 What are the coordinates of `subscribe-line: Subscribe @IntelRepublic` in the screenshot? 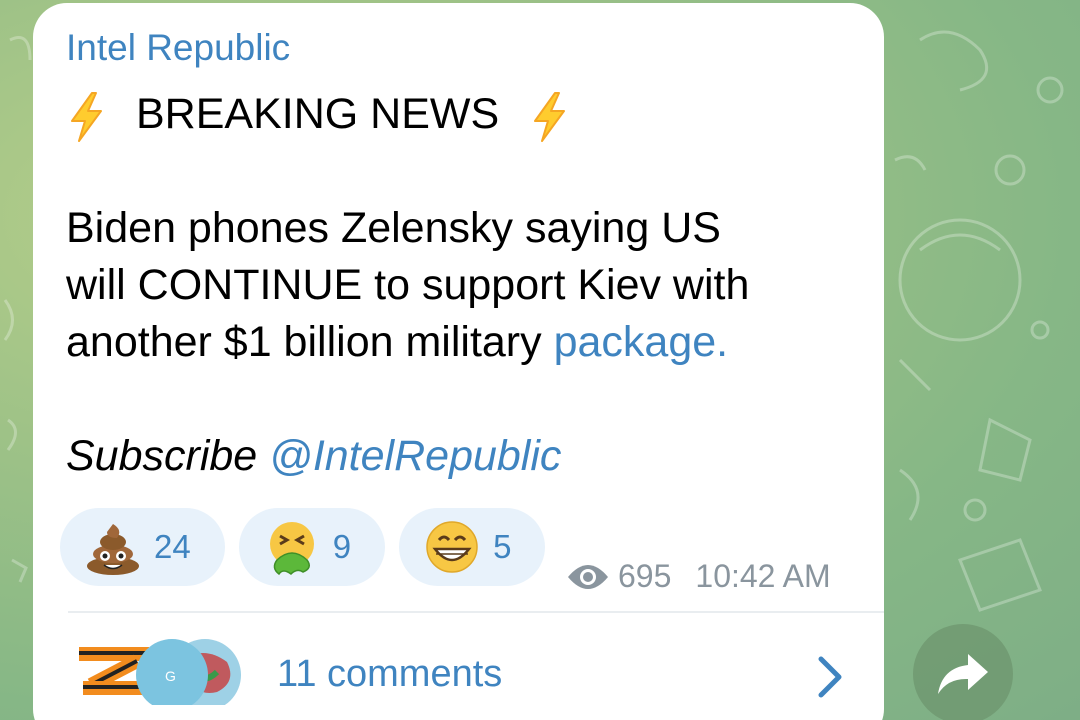 It's located at (461, 456).